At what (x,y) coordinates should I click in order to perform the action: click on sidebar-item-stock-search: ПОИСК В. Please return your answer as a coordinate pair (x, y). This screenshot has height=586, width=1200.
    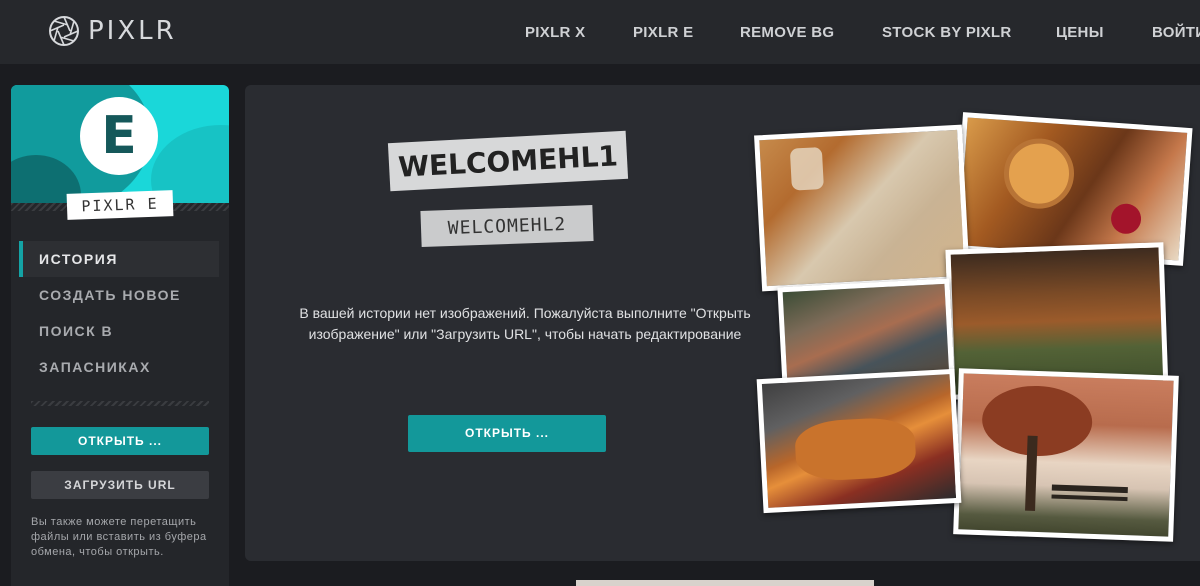
    Looking at the image, I should click on (119, 331).